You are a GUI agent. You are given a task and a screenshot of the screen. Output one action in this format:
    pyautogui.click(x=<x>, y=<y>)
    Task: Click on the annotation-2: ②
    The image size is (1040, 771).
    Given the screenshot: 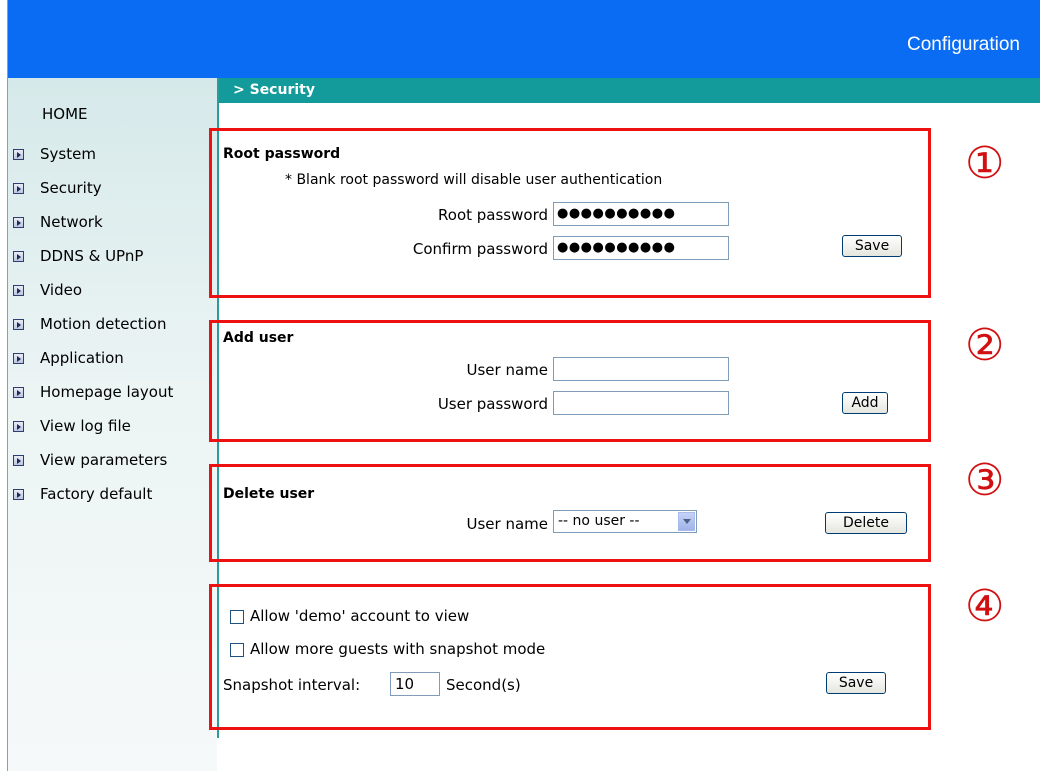 What is the action you would take?
    pyautogui.click(x=985, y=345)
    